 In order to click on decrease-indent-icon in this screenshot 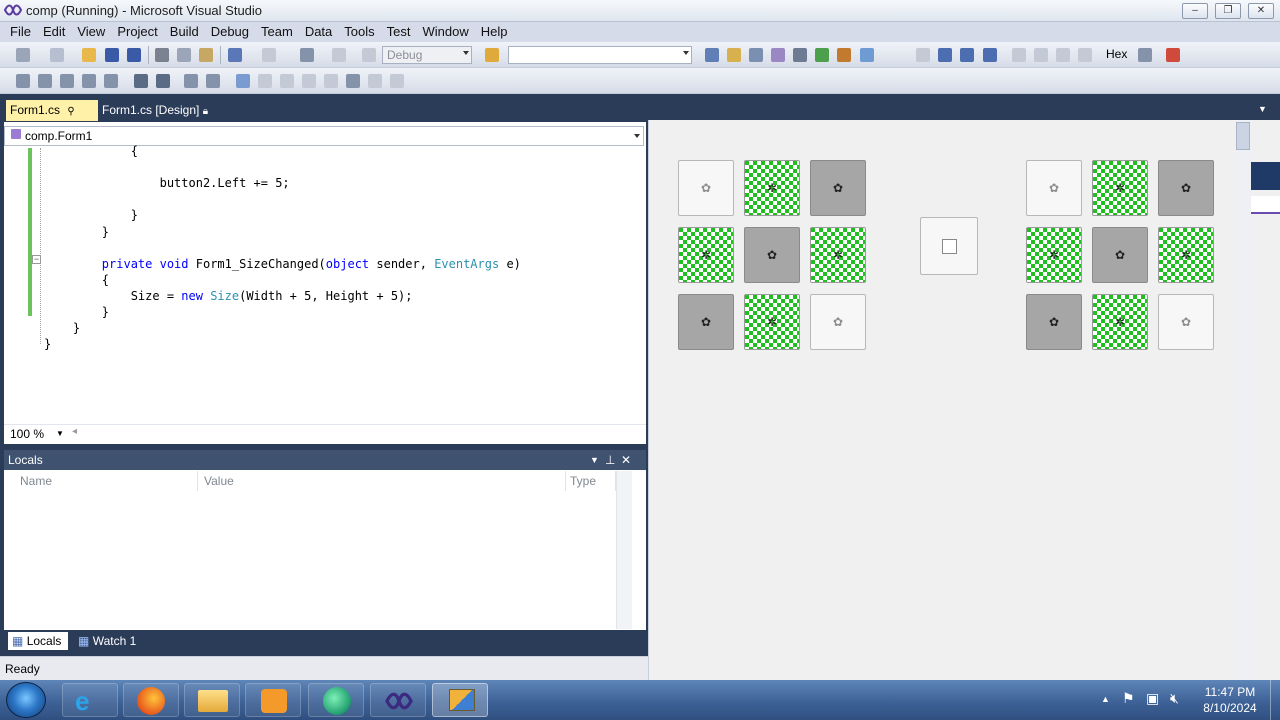, I will do `click(141, 81)`.